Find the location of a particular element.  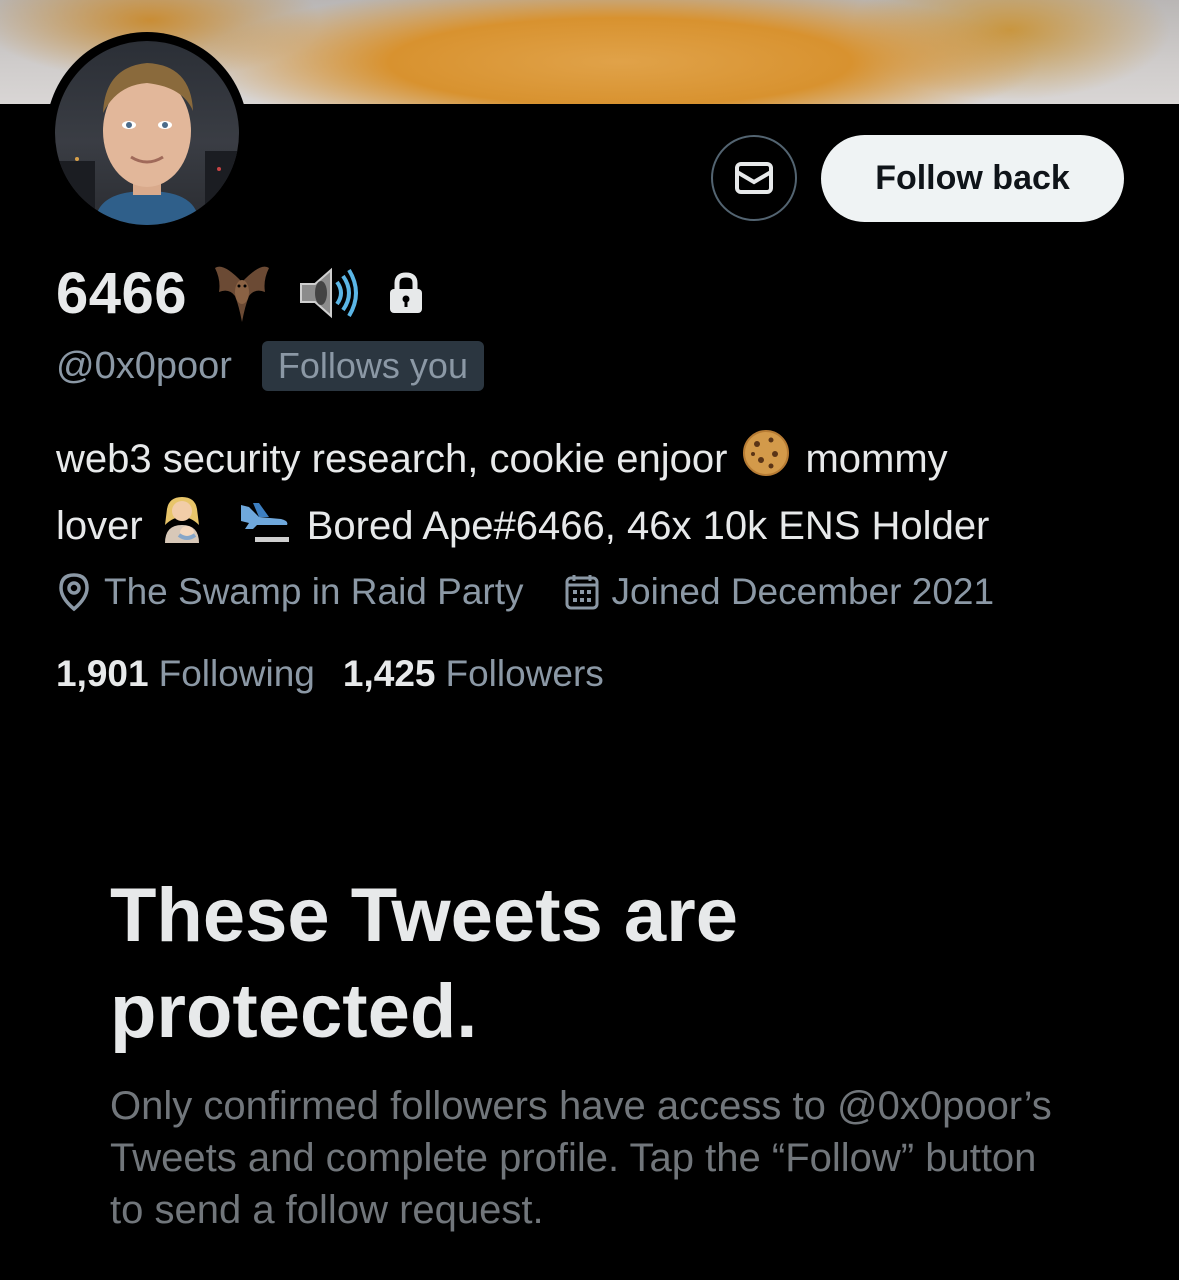

following-link: 1,901 Following is located at coordinates (185, 674).